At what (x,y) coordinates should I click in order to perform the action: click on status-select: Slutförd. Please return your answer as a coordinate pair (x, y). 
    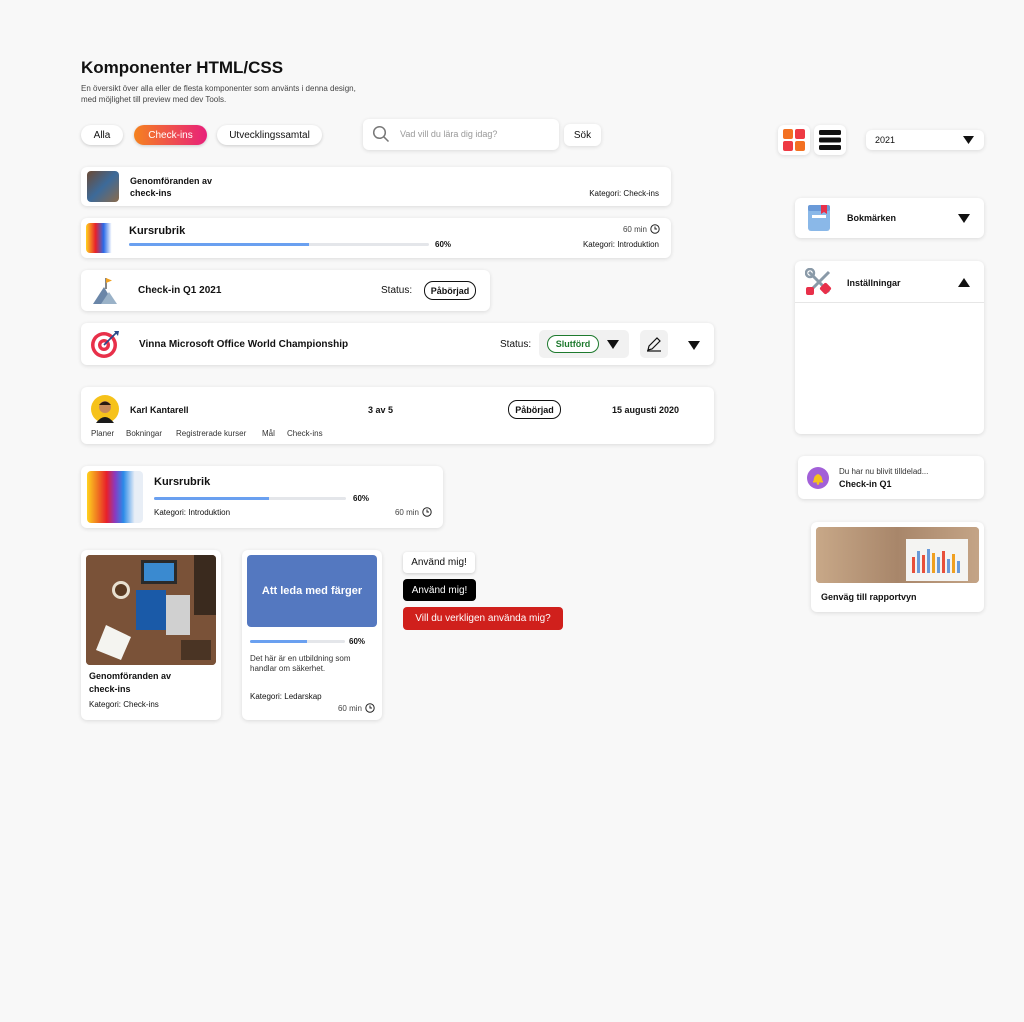
    Looking at the image, I should click on (584, 344).